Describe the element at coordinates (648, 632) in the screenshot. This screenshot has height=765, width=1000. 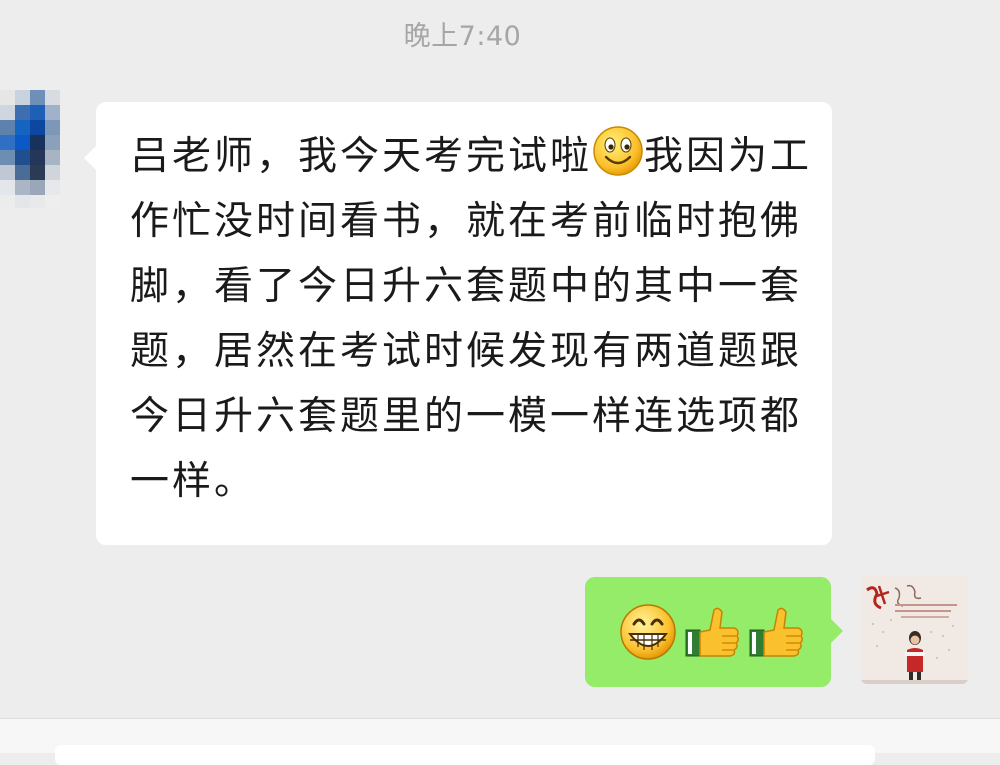
I see `grin-emoji-icon` at that location.